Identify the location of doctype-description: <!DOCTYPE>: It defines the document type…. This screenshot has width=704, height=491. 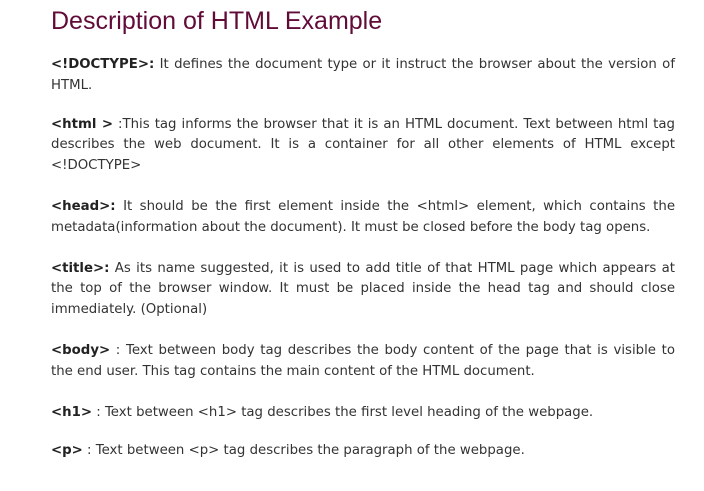
(363, 76).